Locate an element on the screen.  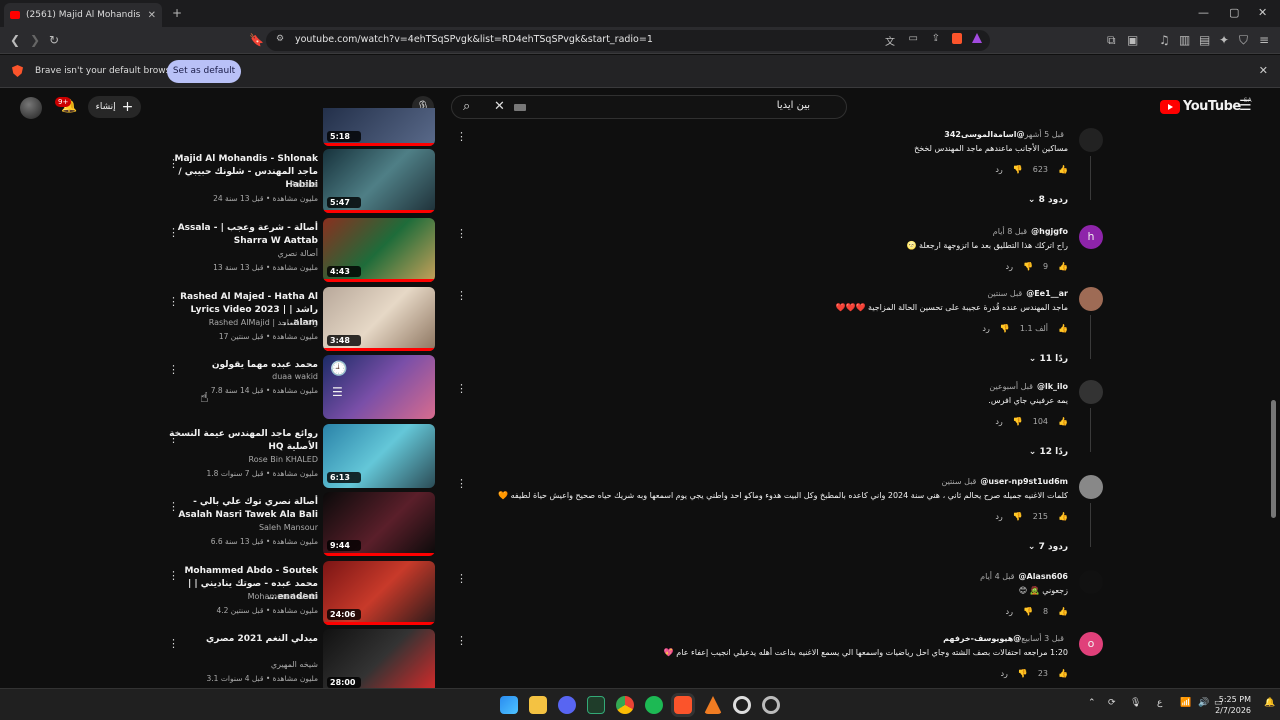
comment-author: @Alasn606 is located at coordinates (1044, 576).